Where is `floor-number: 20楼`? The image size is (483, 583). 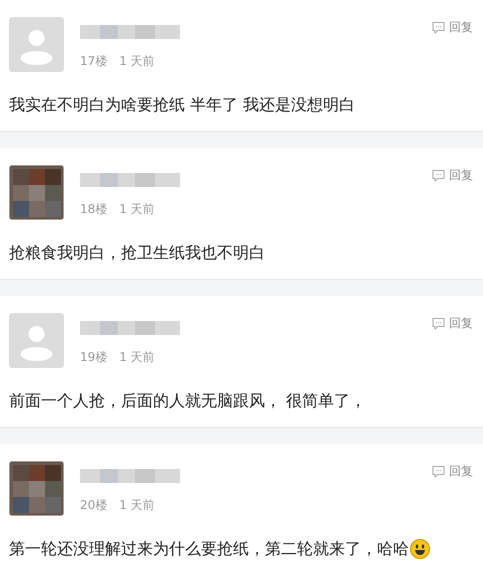
floor-number: 20楼 is located at coordinates (94, 505).